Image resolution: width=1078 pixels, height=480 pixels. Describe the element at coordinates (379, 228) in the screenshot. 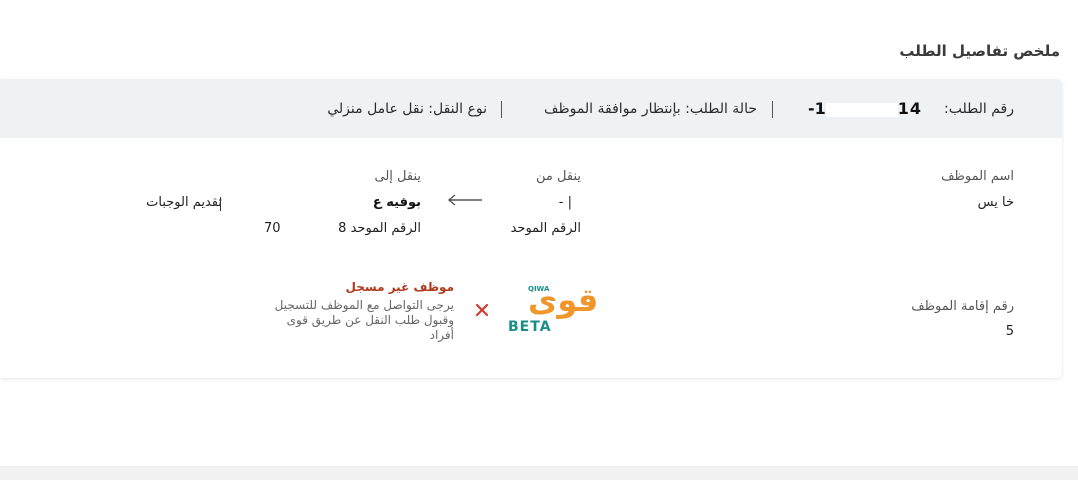

I see `transfer-to-unified: الرقم الموحد 8` at that location.